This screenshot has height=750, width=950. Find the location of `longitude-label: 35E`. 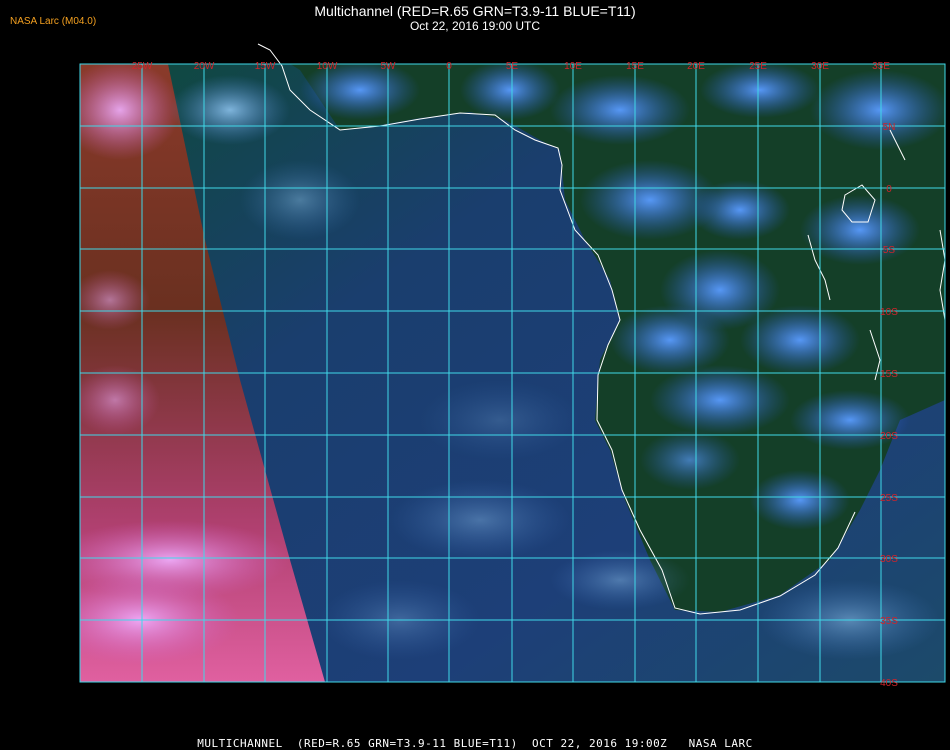

longitude-label: 35E is located at coordinates (881, 66).